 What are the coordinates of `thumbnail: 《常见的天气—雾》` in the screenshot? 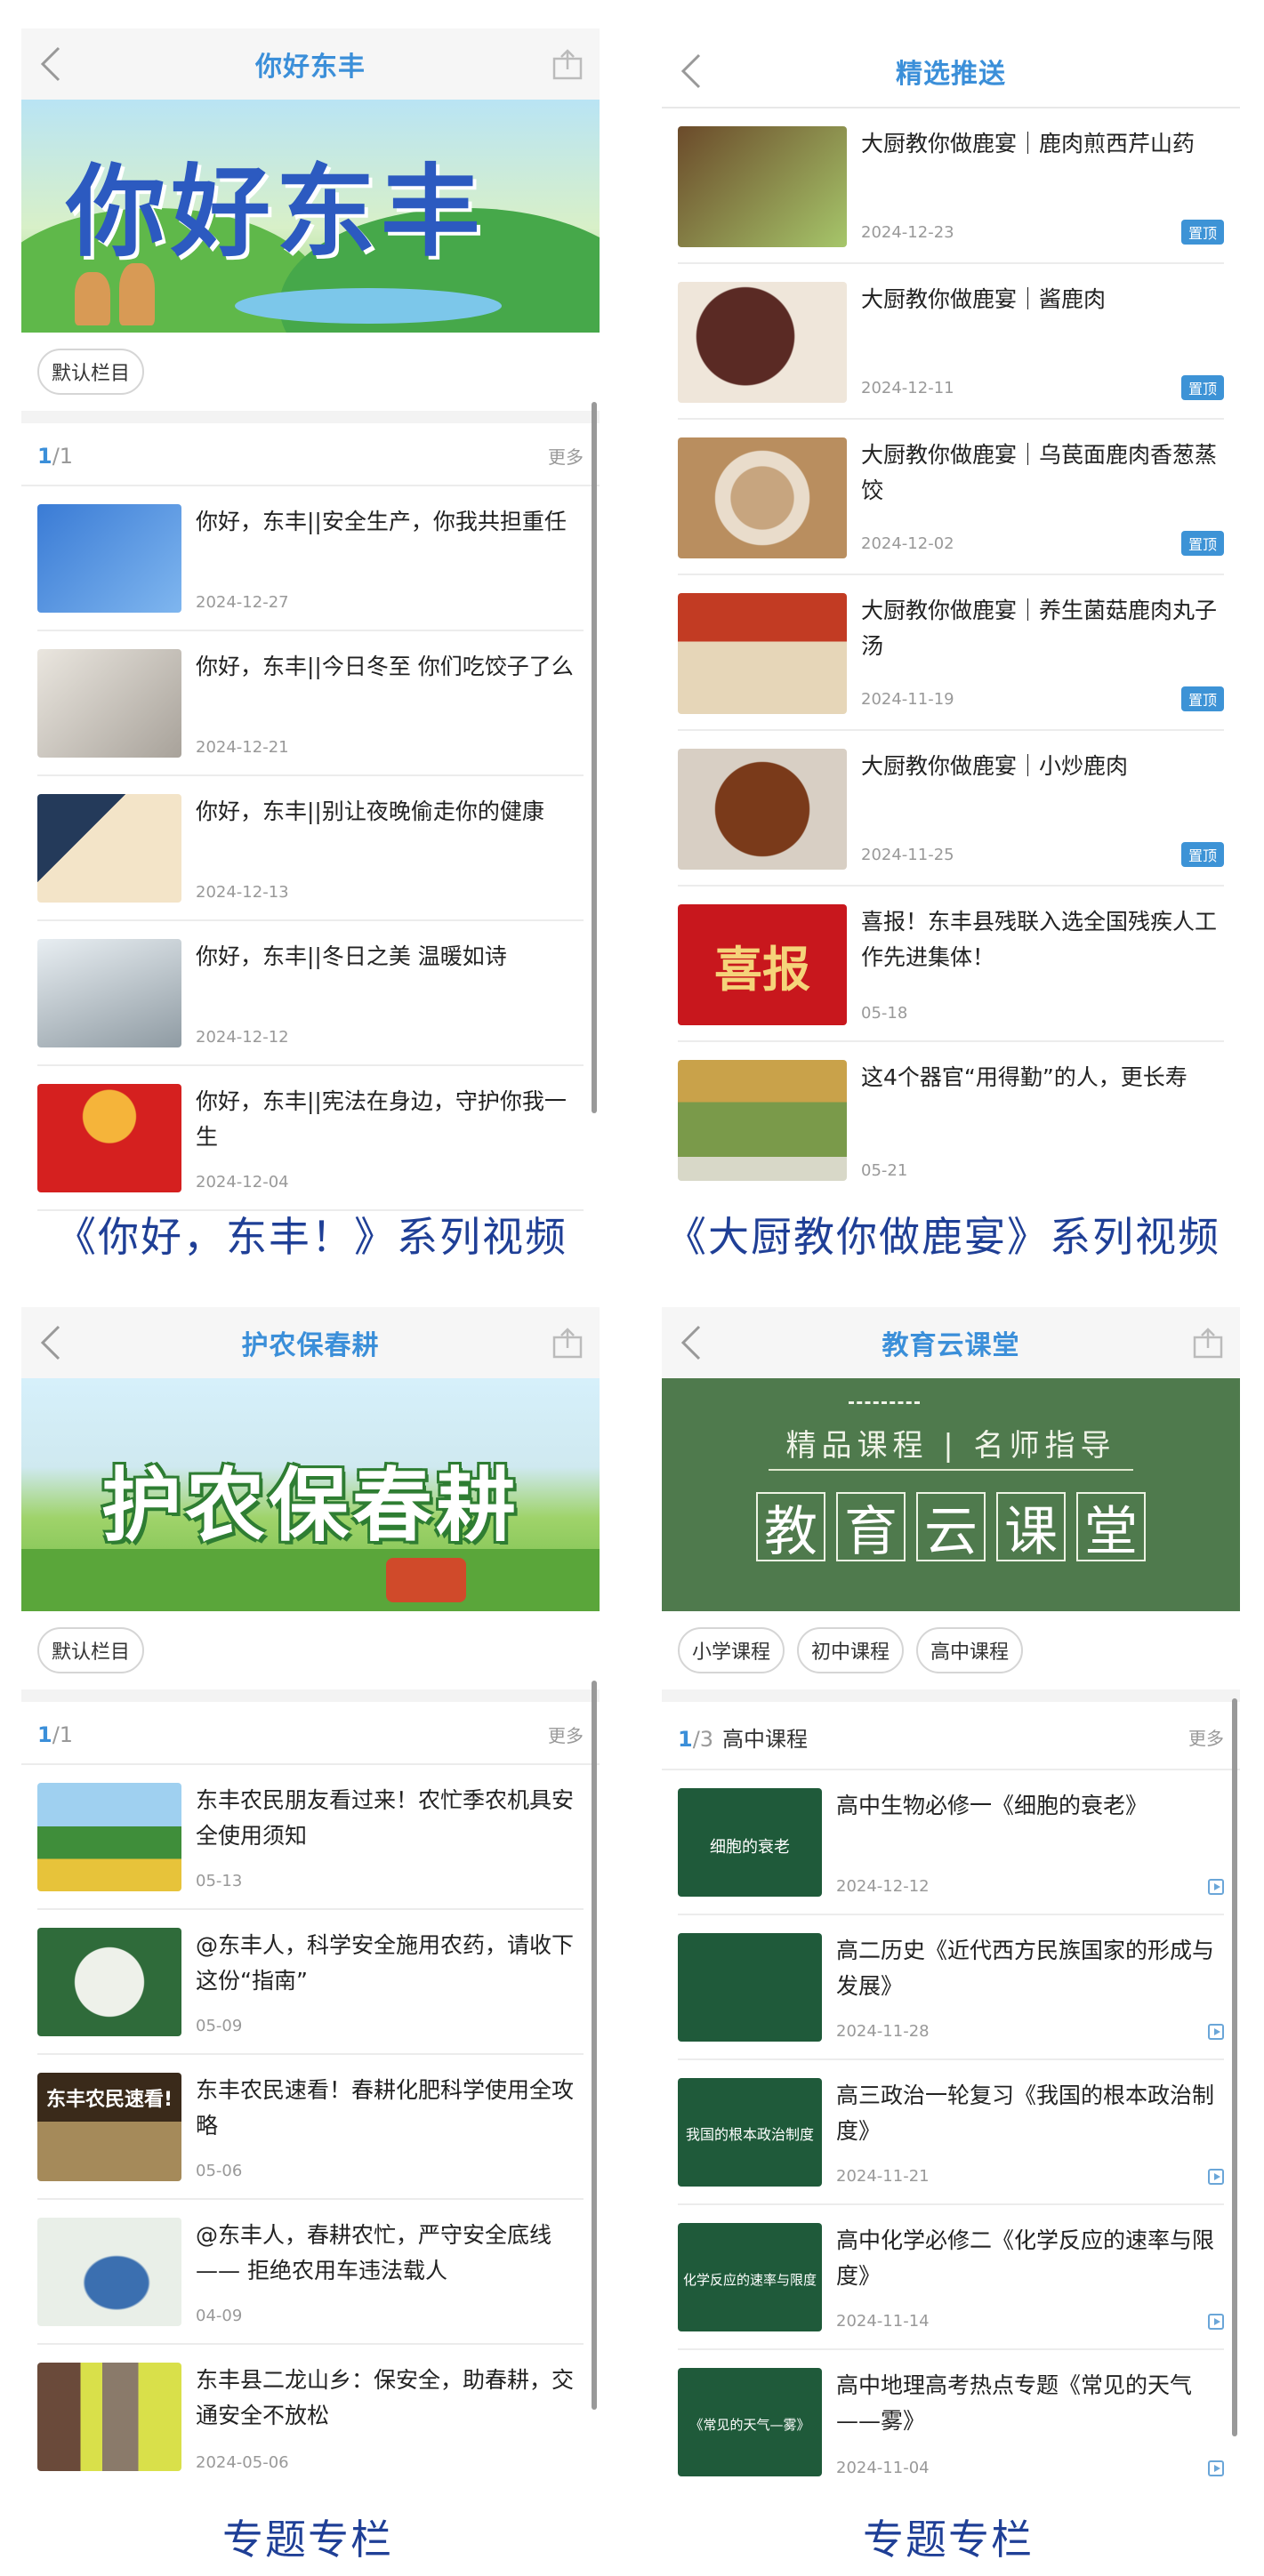 It's located at (750, 2422).